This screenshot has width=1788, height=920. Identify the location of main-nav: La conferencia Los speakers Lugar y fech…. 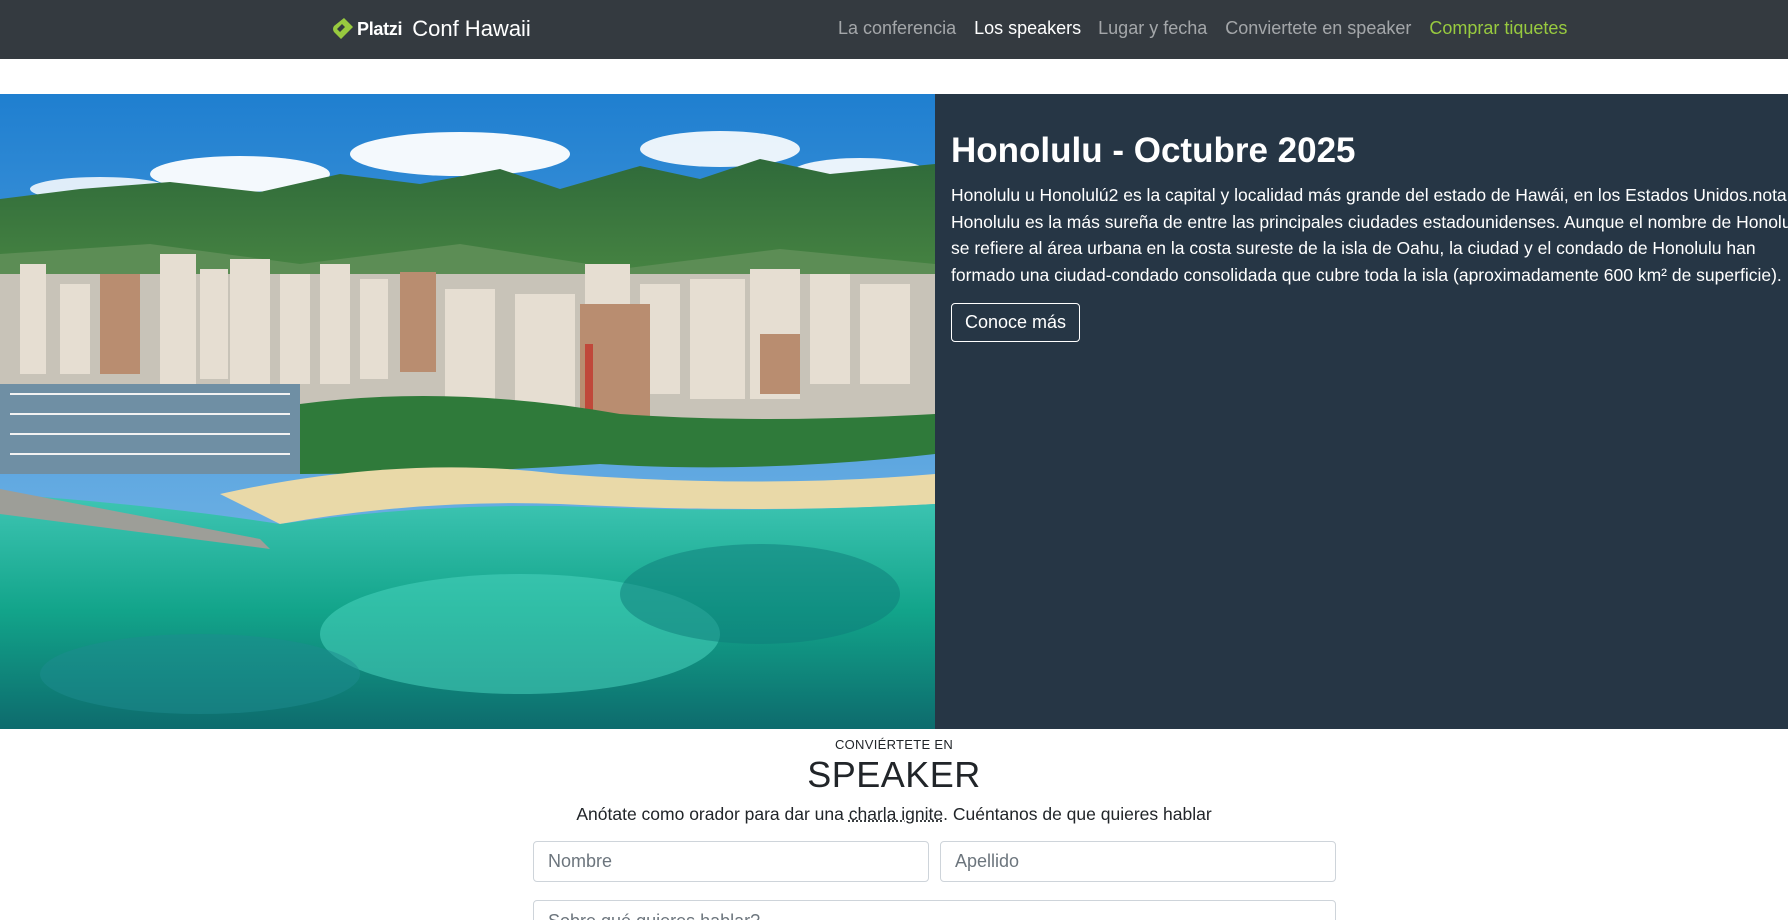
(1202, 28).